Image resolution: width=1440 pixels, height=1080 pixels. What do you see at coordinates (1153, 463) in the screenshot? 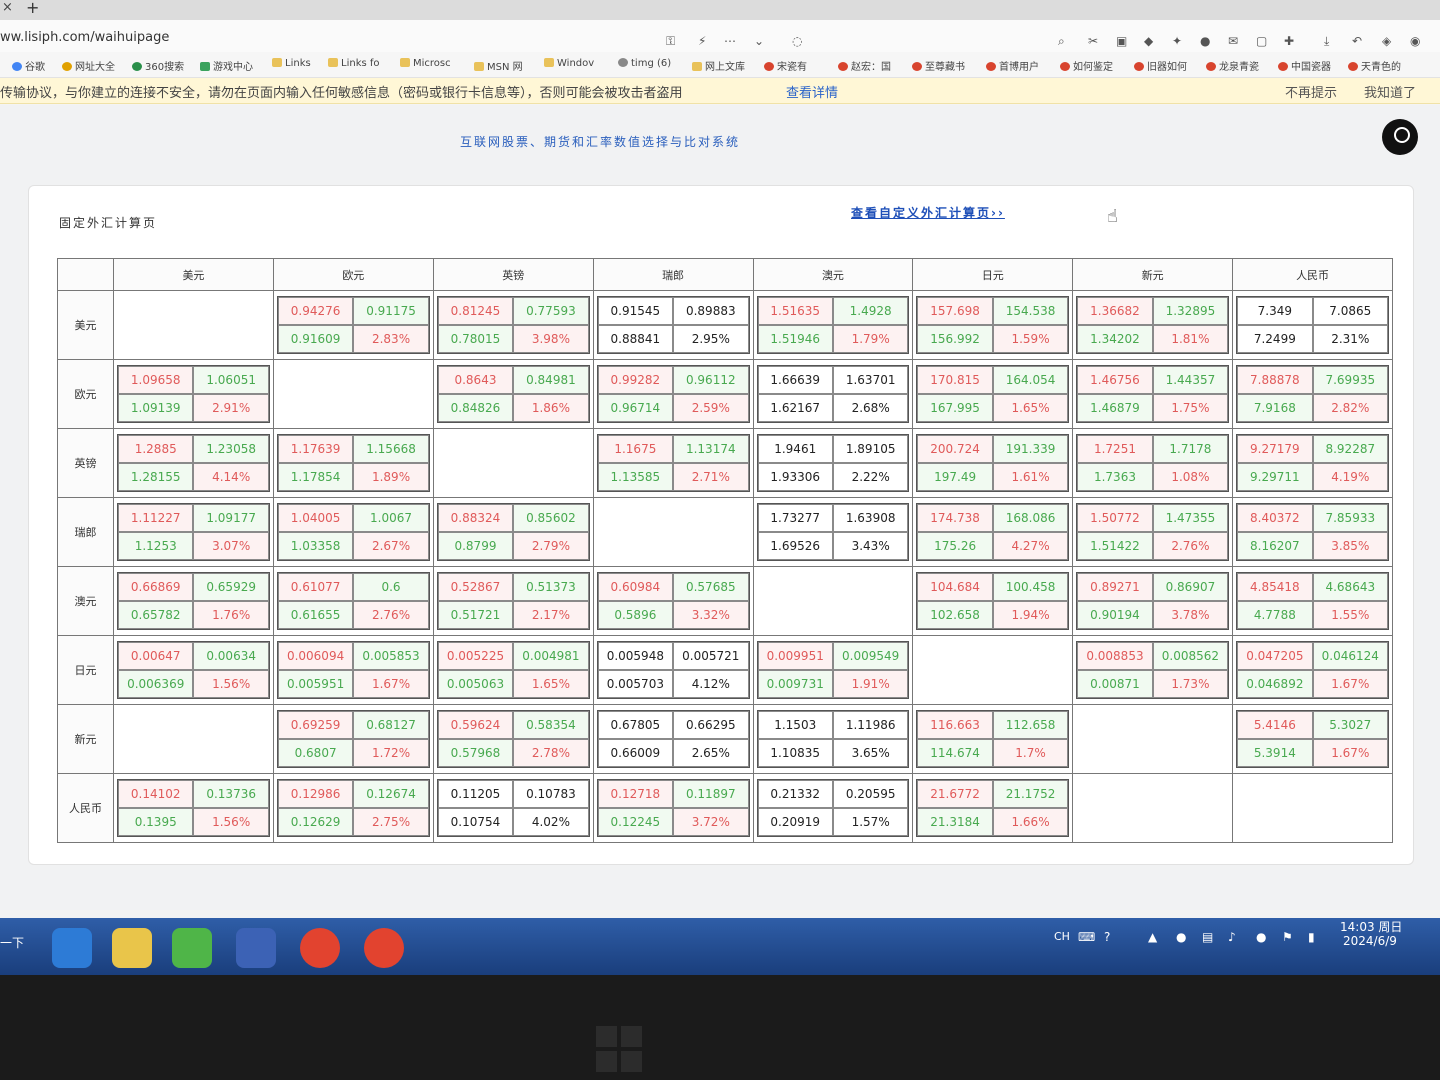
I see `rate-quad: 1.7251 1.7178 1.7363 1.08%` at bounding box center [1153, 463].